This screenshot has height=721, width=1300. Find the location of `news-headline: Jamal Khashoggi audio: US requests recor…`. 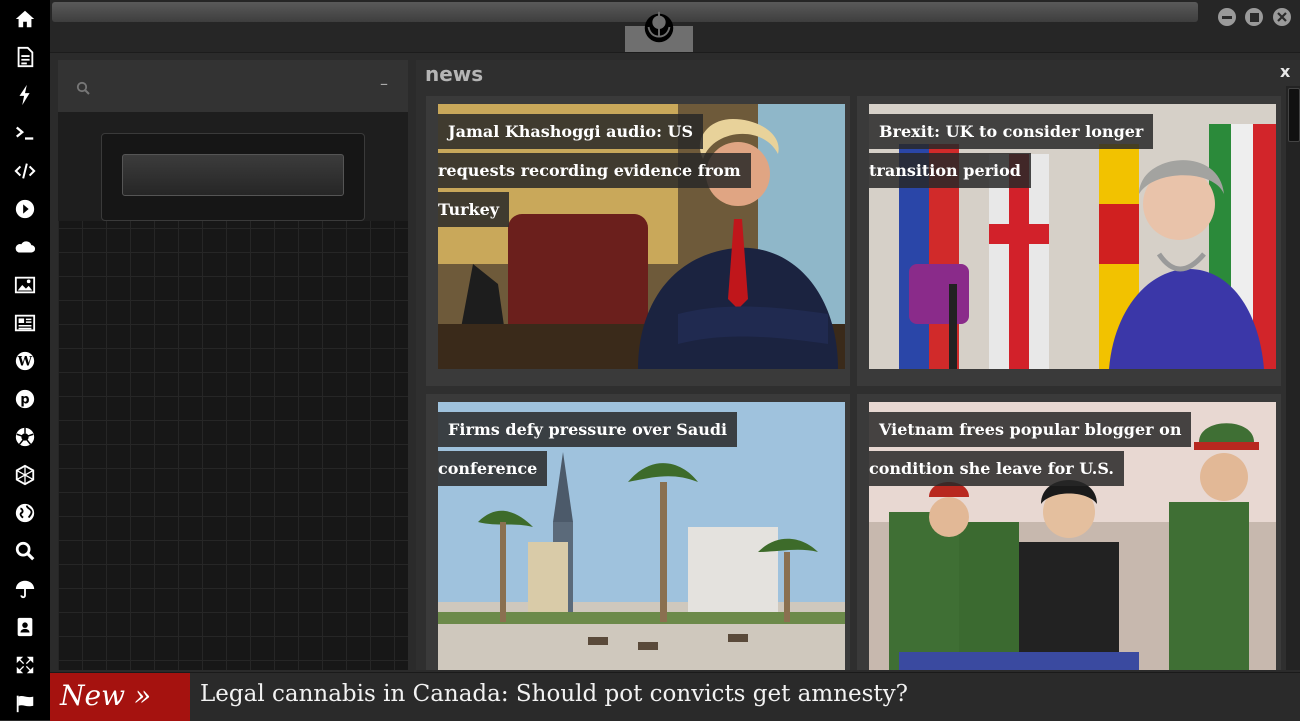

news-headline: Jamal Khashoggi audio: US requests recor… is located at coordinates (603, 170).